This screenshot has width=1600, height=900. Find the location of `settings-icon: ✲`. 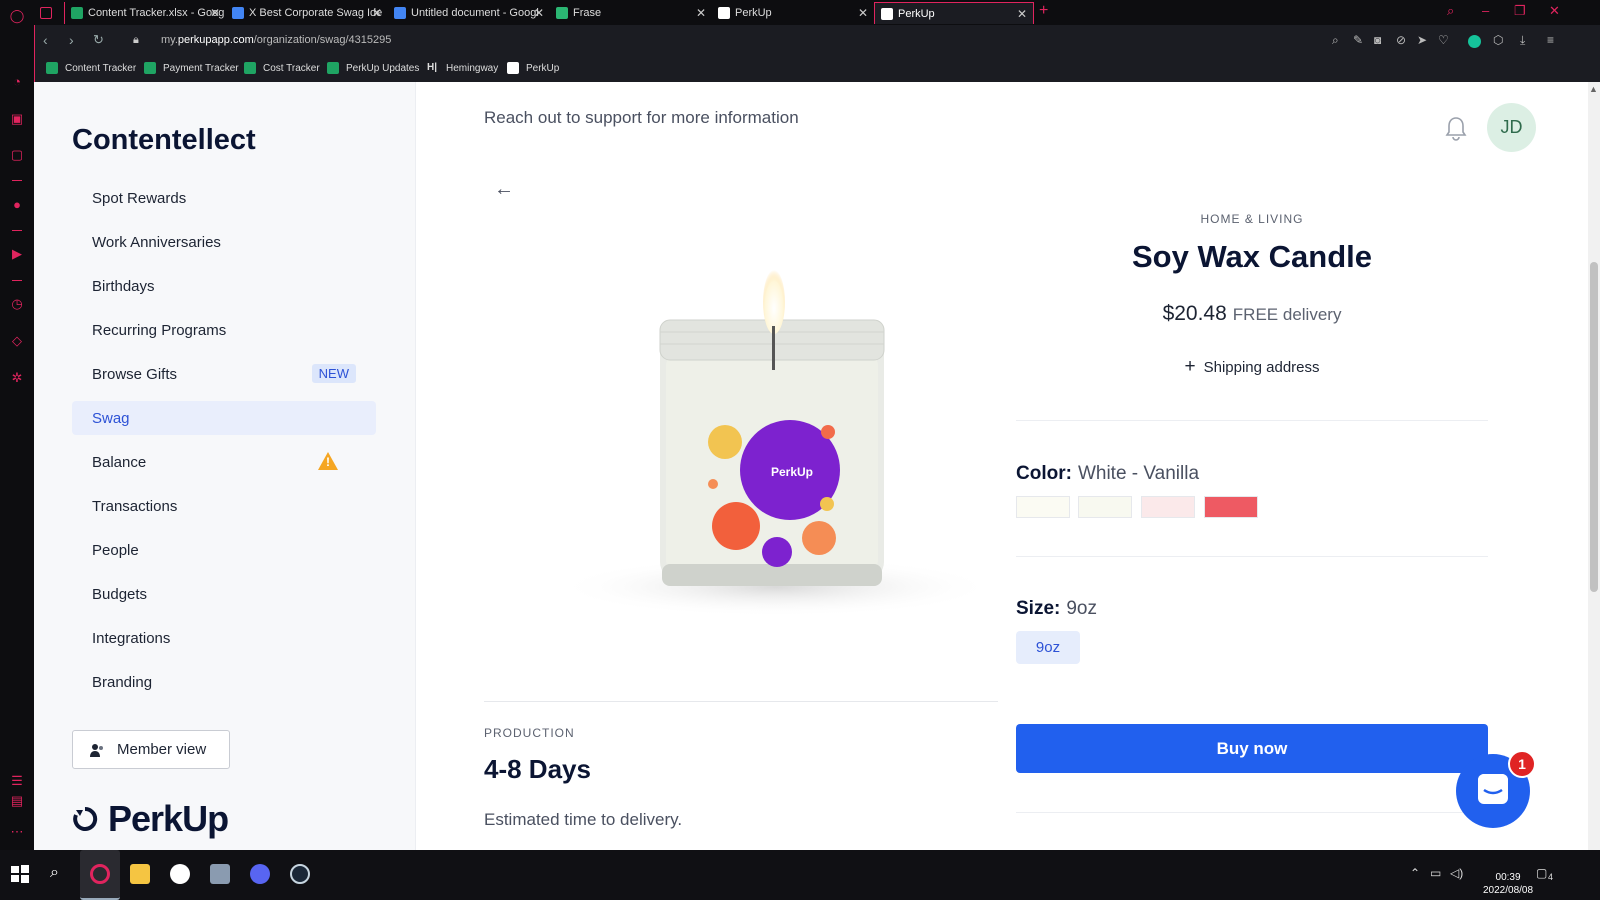

settings-icon: ✲ is located at coordinates (17, 378).